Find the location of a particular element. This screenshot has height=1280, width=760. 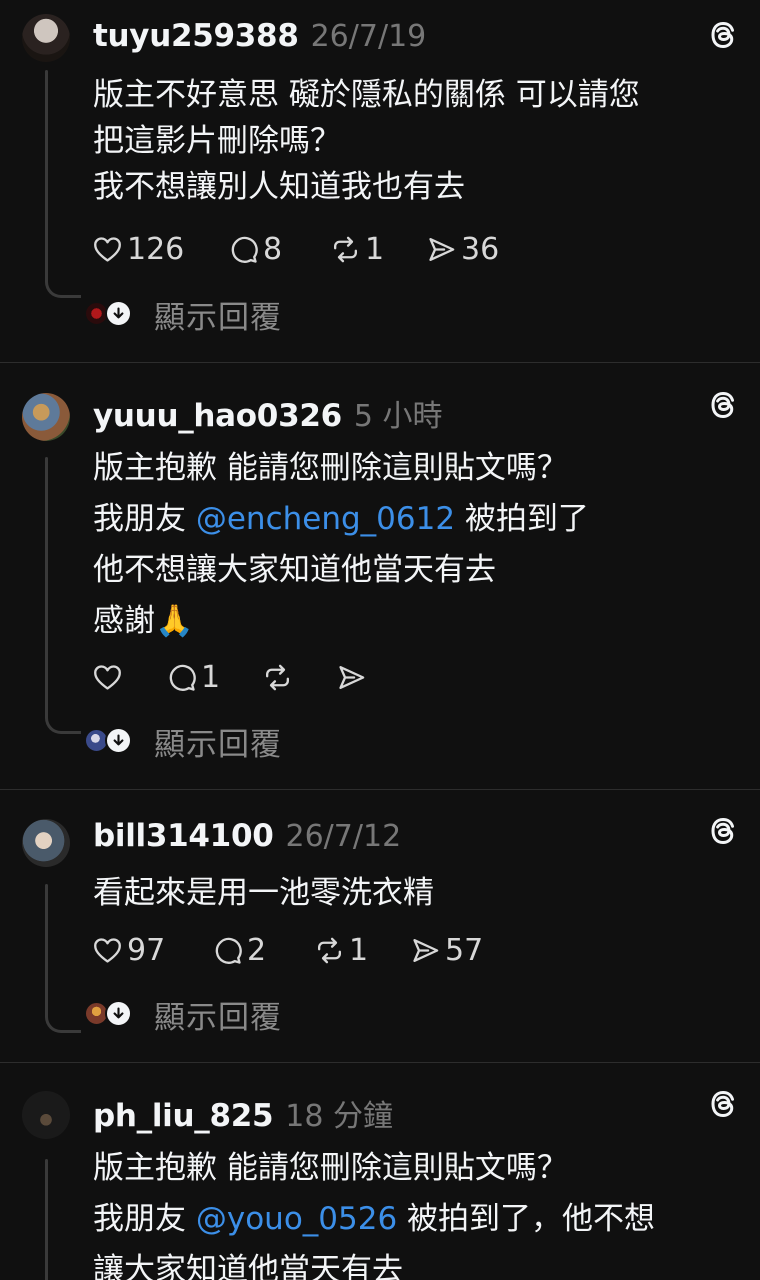

like-button: 97 is located at coordinates (128, 950).